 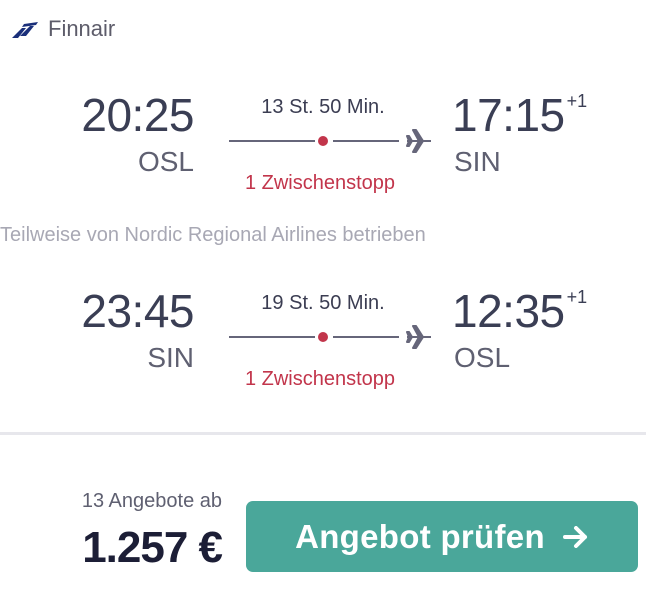 I want to click on return-arrive-time: 12:35, so click(x=508, y=311).